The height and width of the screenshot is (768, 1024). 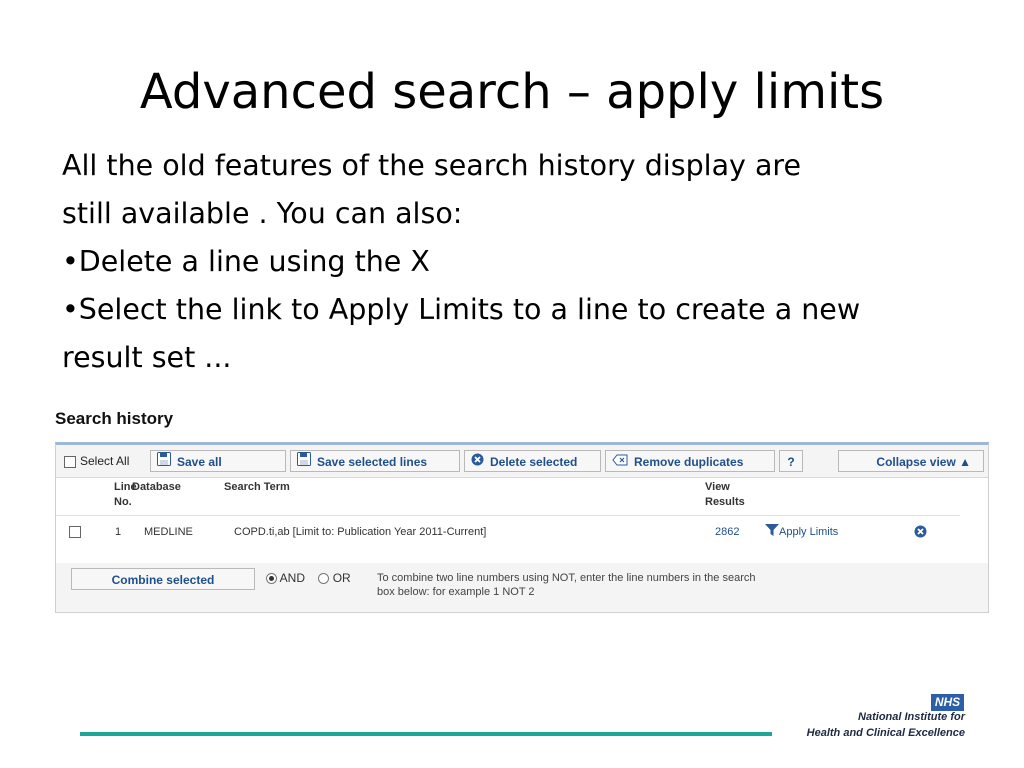 What do you see at coordinates (809, 531) in the screenshot?
I see `apply-limits-label: Apply Limits` at bounding box center [809, 531].